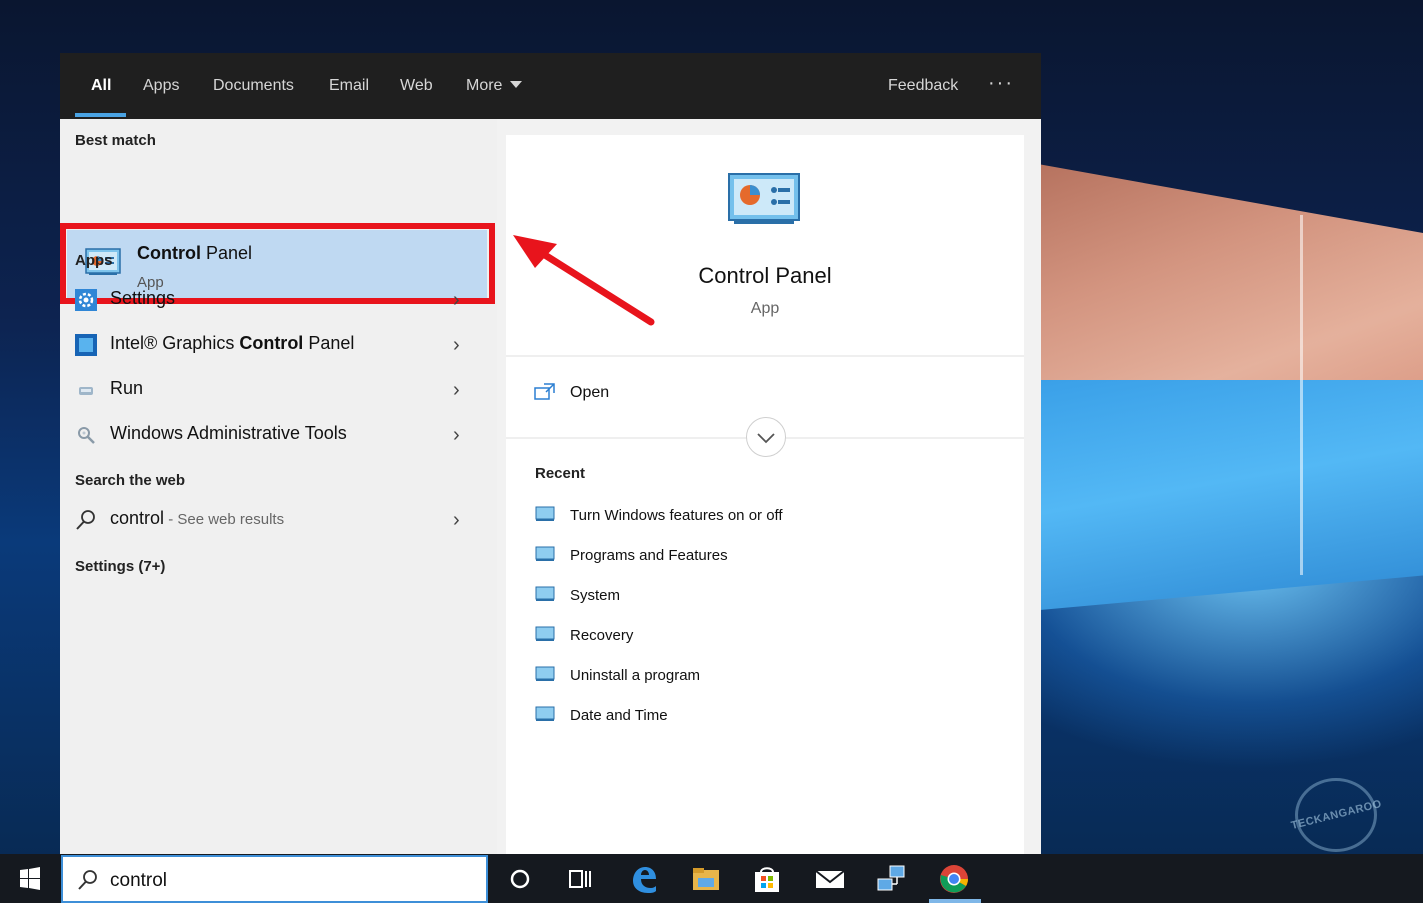 Image resolution: width=1423 pixels, height=903 pixels. I want to click on settings-section-heading: Settings (7+), so click(120, 566).